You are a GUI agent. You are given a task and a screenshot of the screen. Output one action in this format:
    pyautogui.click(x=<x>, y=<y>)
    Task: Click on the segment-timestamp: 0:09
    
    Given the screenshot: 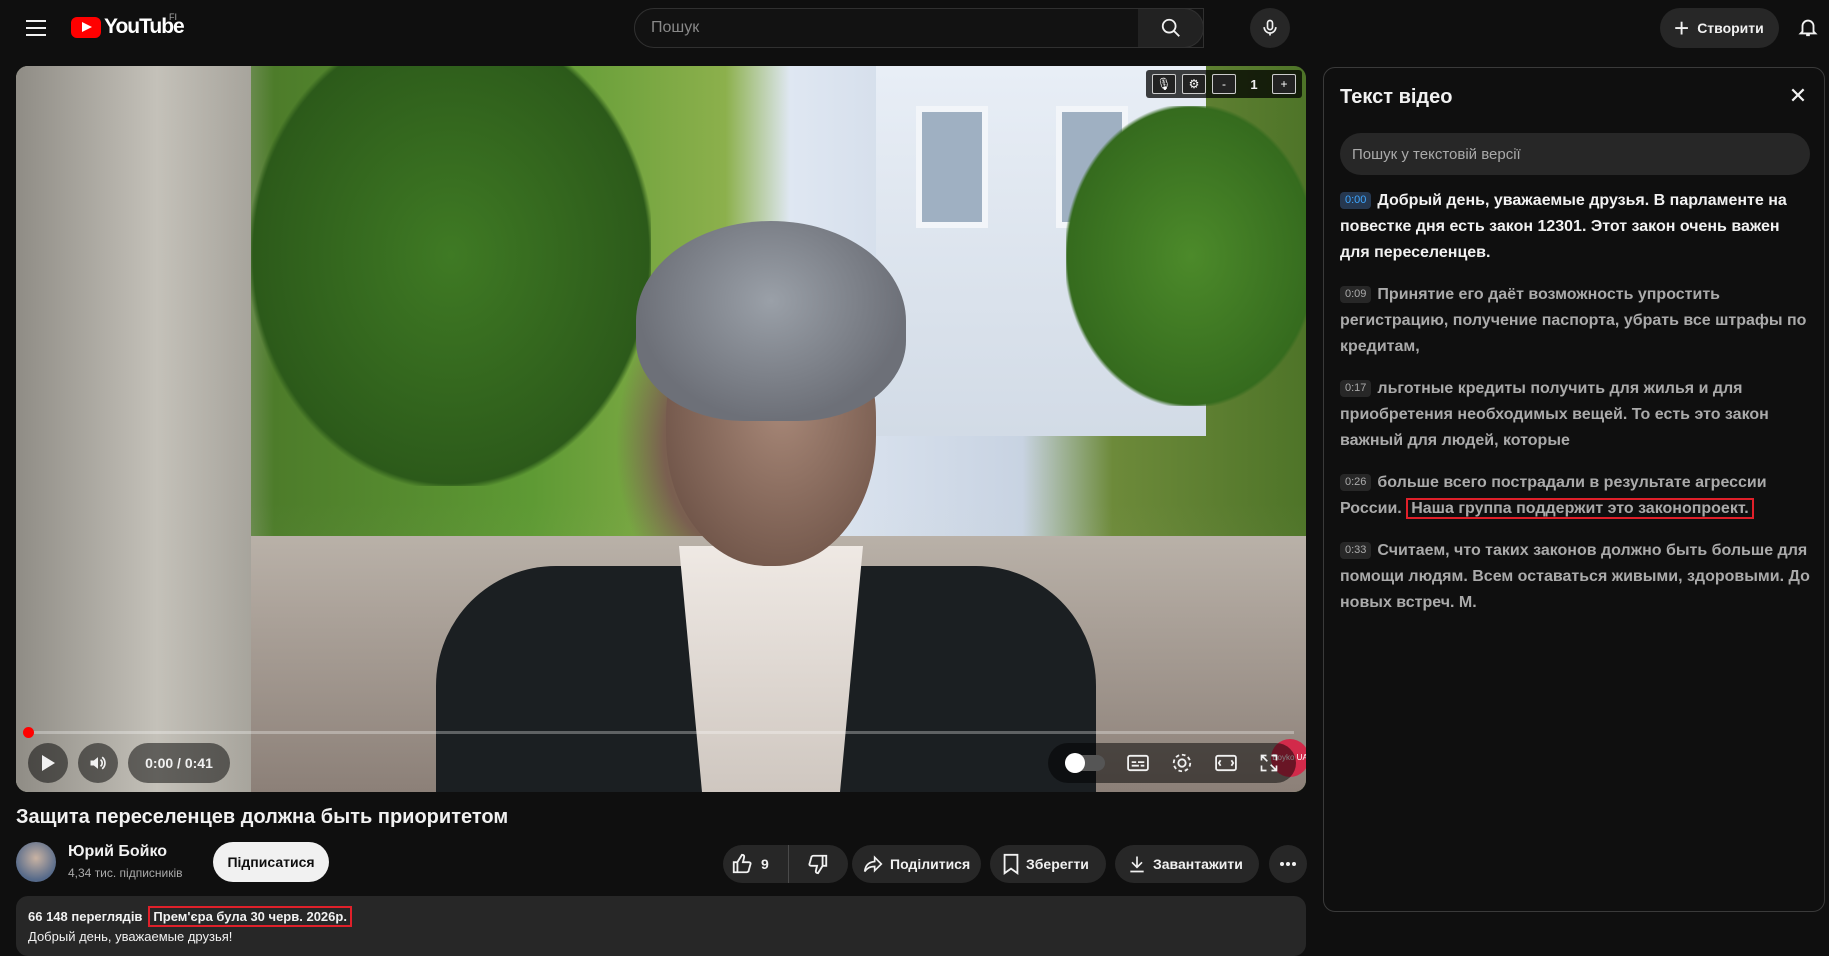 What is the action you would take?
    pyautogui.click(x=1356, y=294)
    